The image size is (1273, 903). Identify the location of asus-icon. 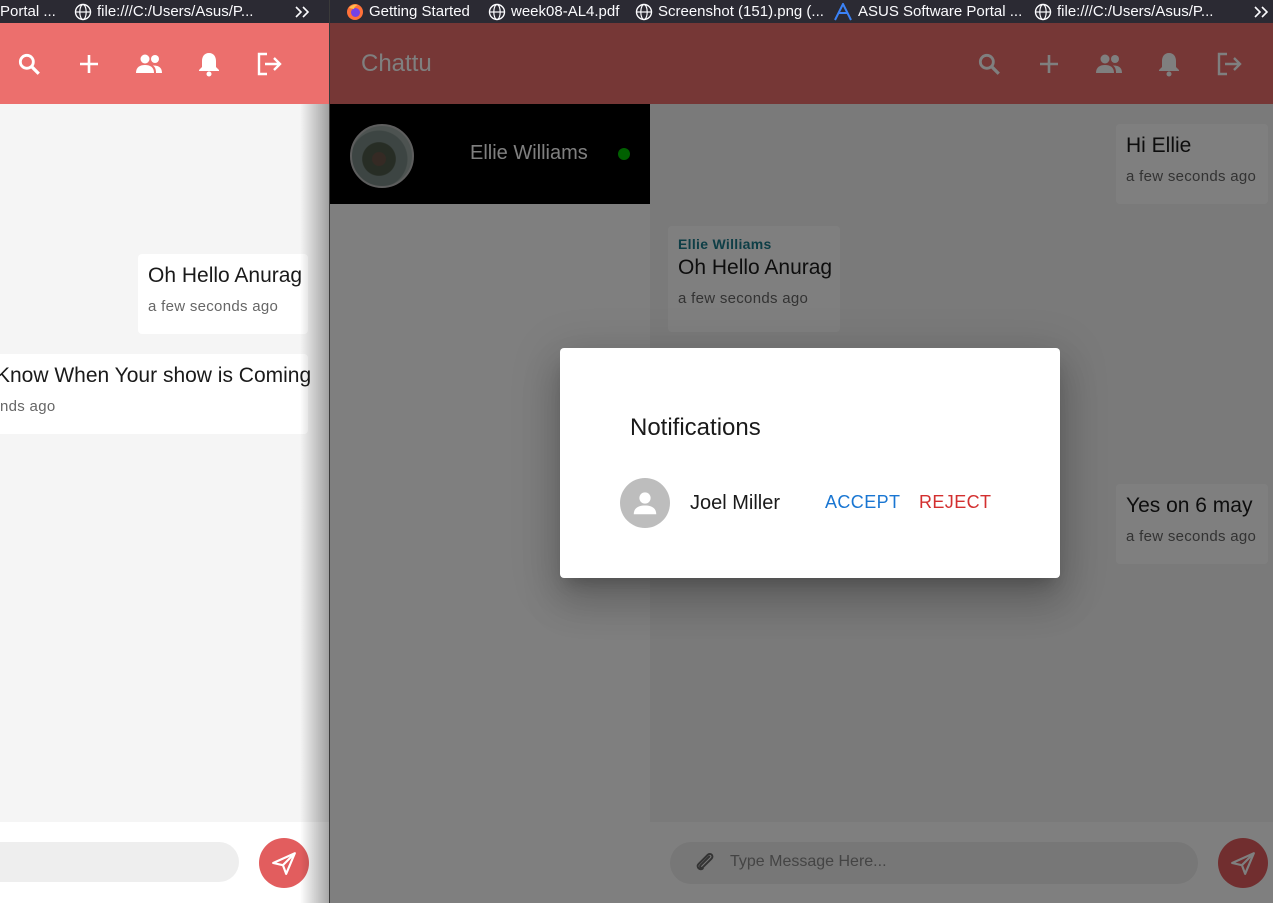
(843, 11).